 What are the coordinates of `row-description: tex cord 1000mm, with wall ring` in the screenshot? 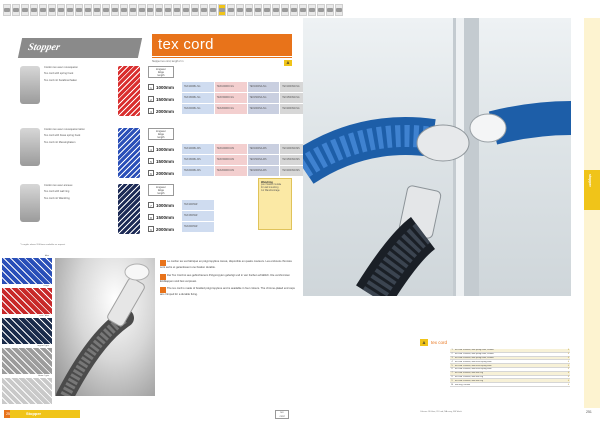 It's located at (469, 373).